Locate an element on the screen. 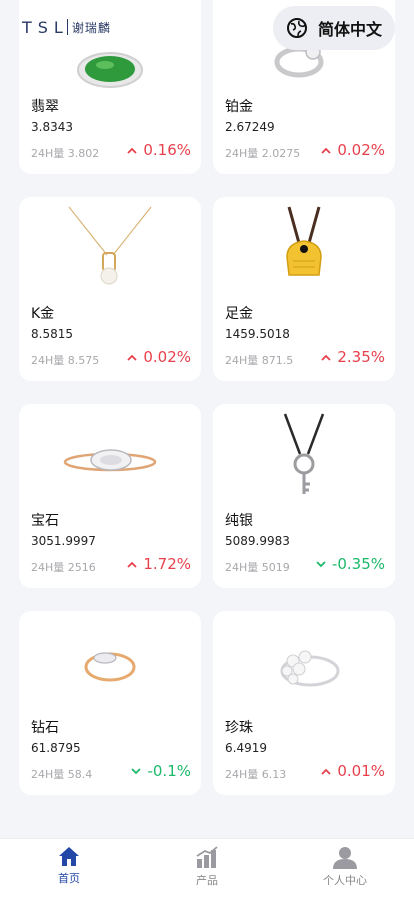 The width and height of the screenshot is (414, 897). product-volume: 24H量 5019 is located at coordinates (257, 567).